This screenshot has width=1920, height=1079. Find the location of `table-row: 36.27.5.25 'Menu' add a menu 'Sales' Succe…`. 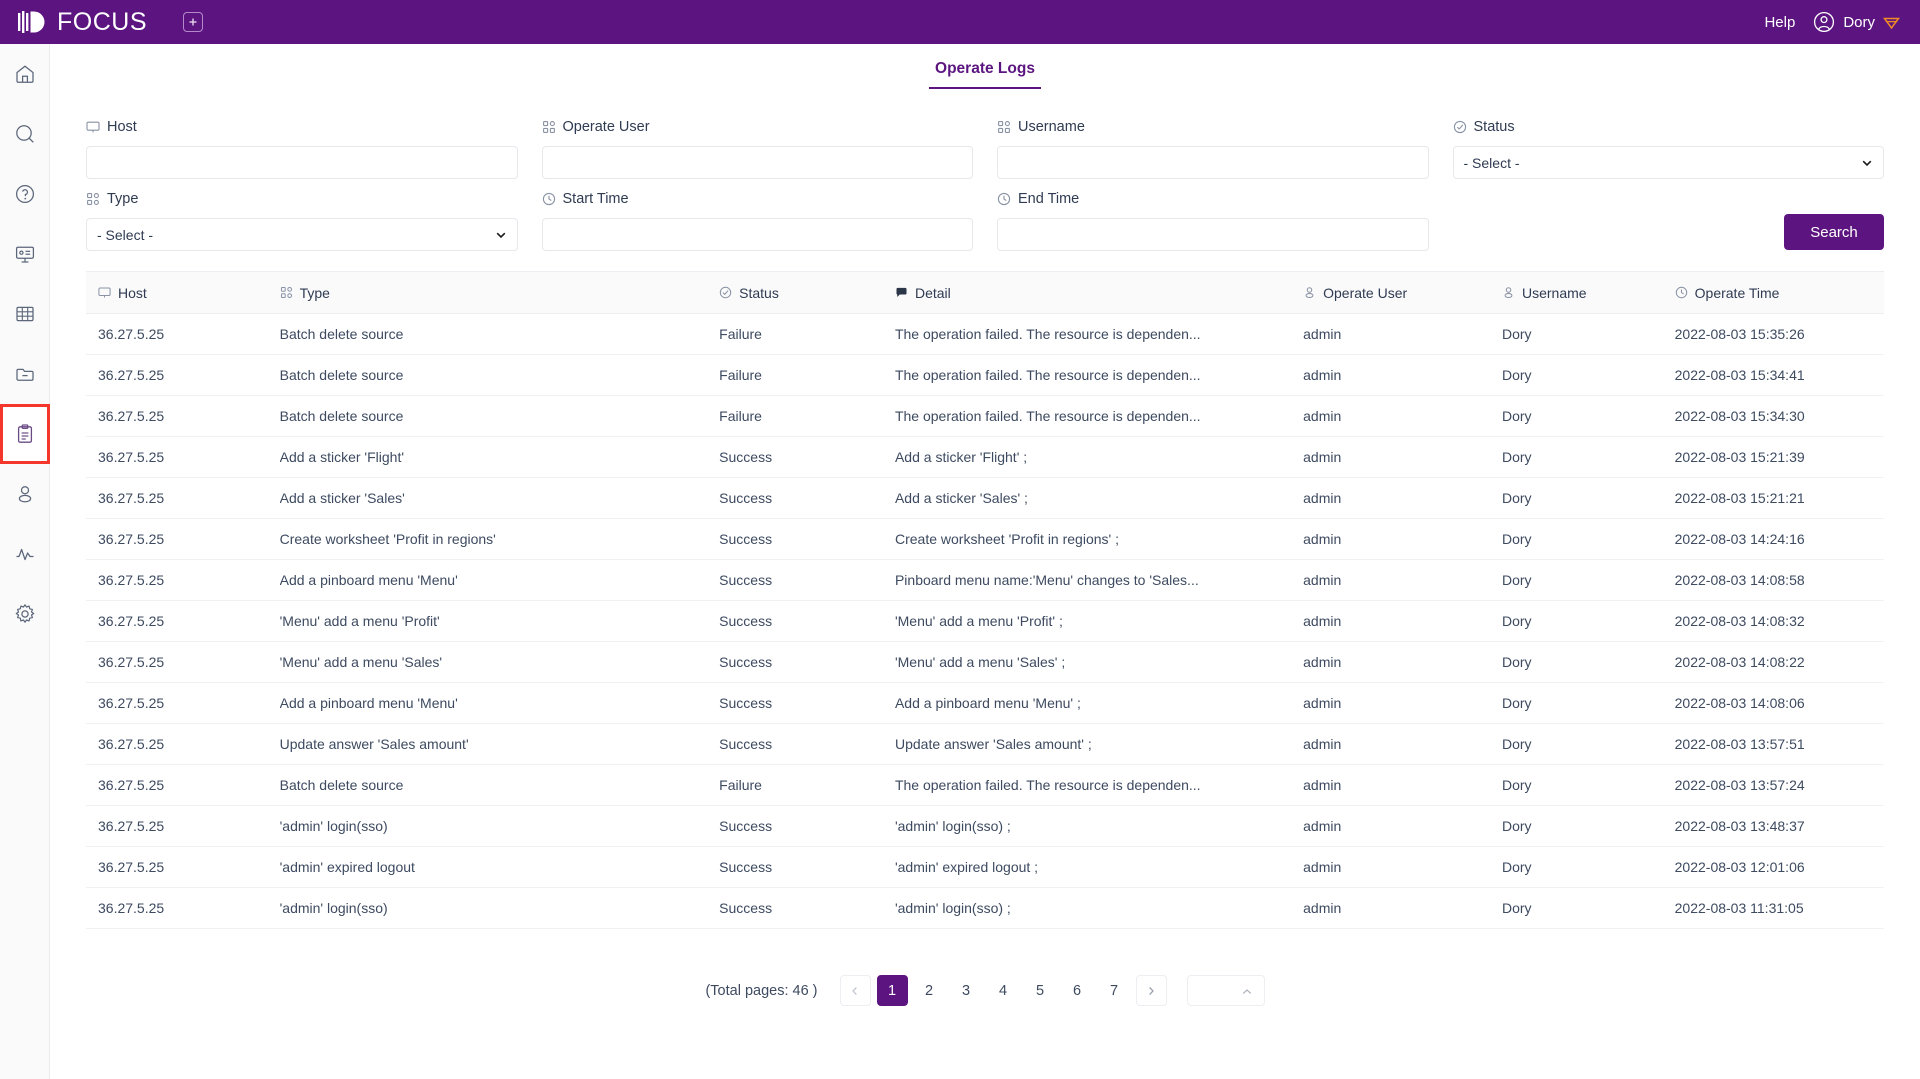

table-row: 36.27.5.25 'Menu' add a menu 'Sales' Succe… is located at coordinates (985, 662).